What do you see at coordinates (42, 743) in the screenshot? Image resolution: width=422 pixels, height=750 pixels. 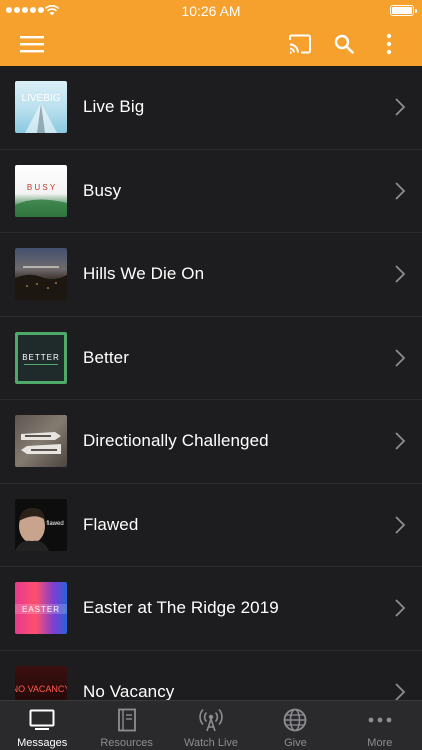 I see `tab-label: Messages` at bounding box center [42, 743].